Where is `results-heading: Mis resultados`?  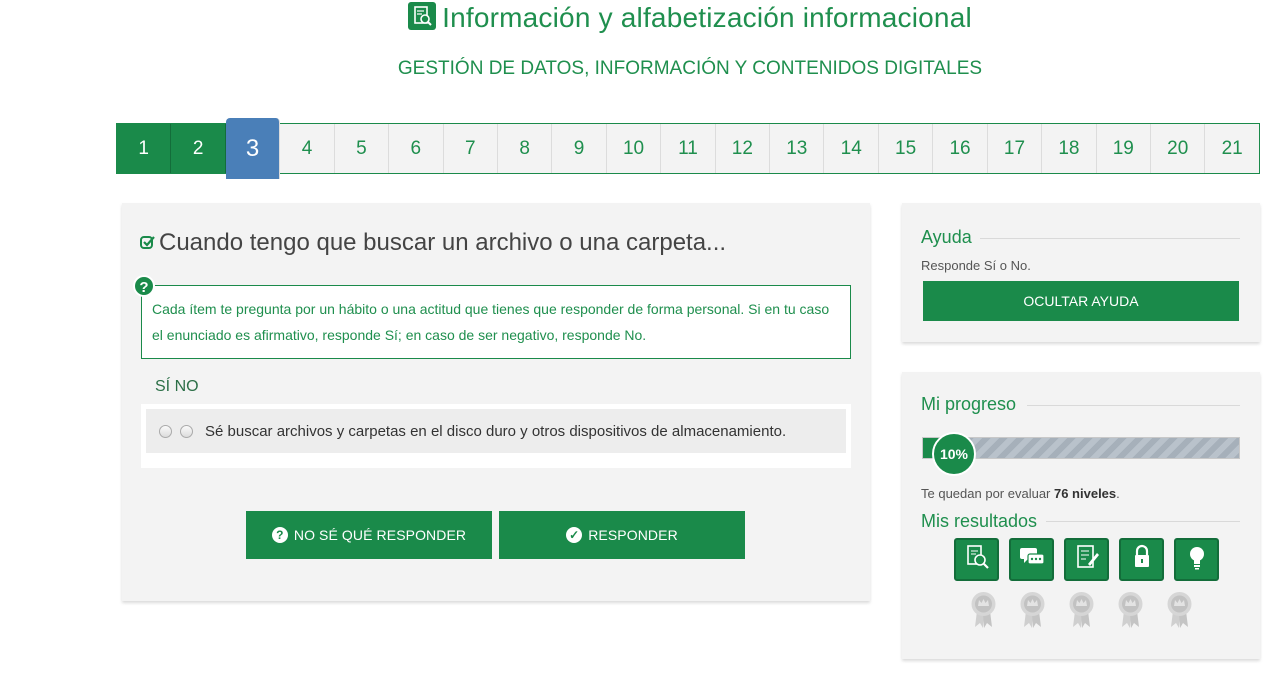 results-heading: Mis resultados is located at coordinates (979, 521).